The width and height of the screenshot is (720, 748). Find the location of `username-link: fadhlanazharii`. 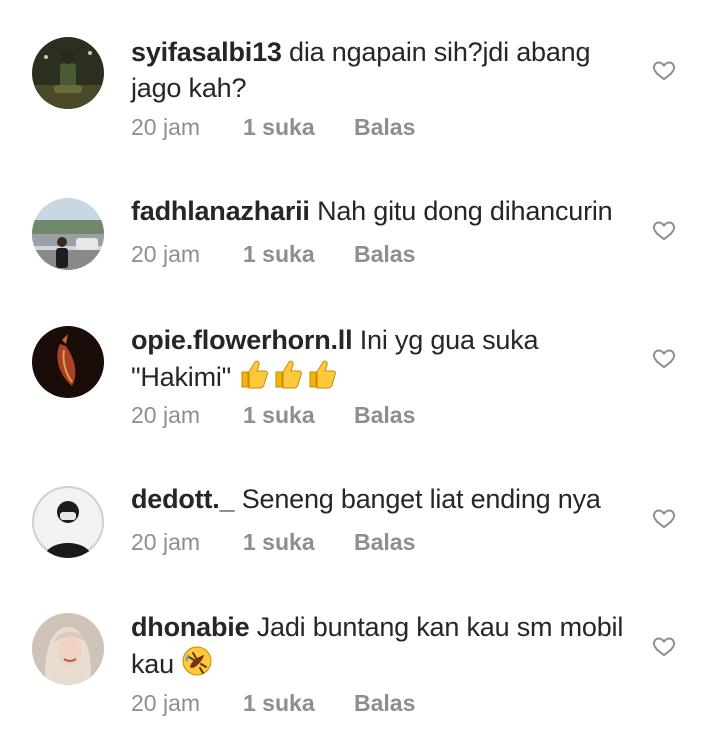

username-link: fadhlanazharii is located at coordinates (220, 211).